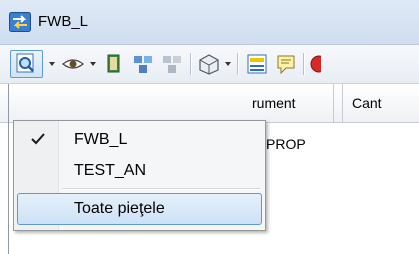 The width and height of the screenshot is (419, 254). Describe the element at coordinates (25, 63) in the screenshot. I see `view-filter-icon` at that location.